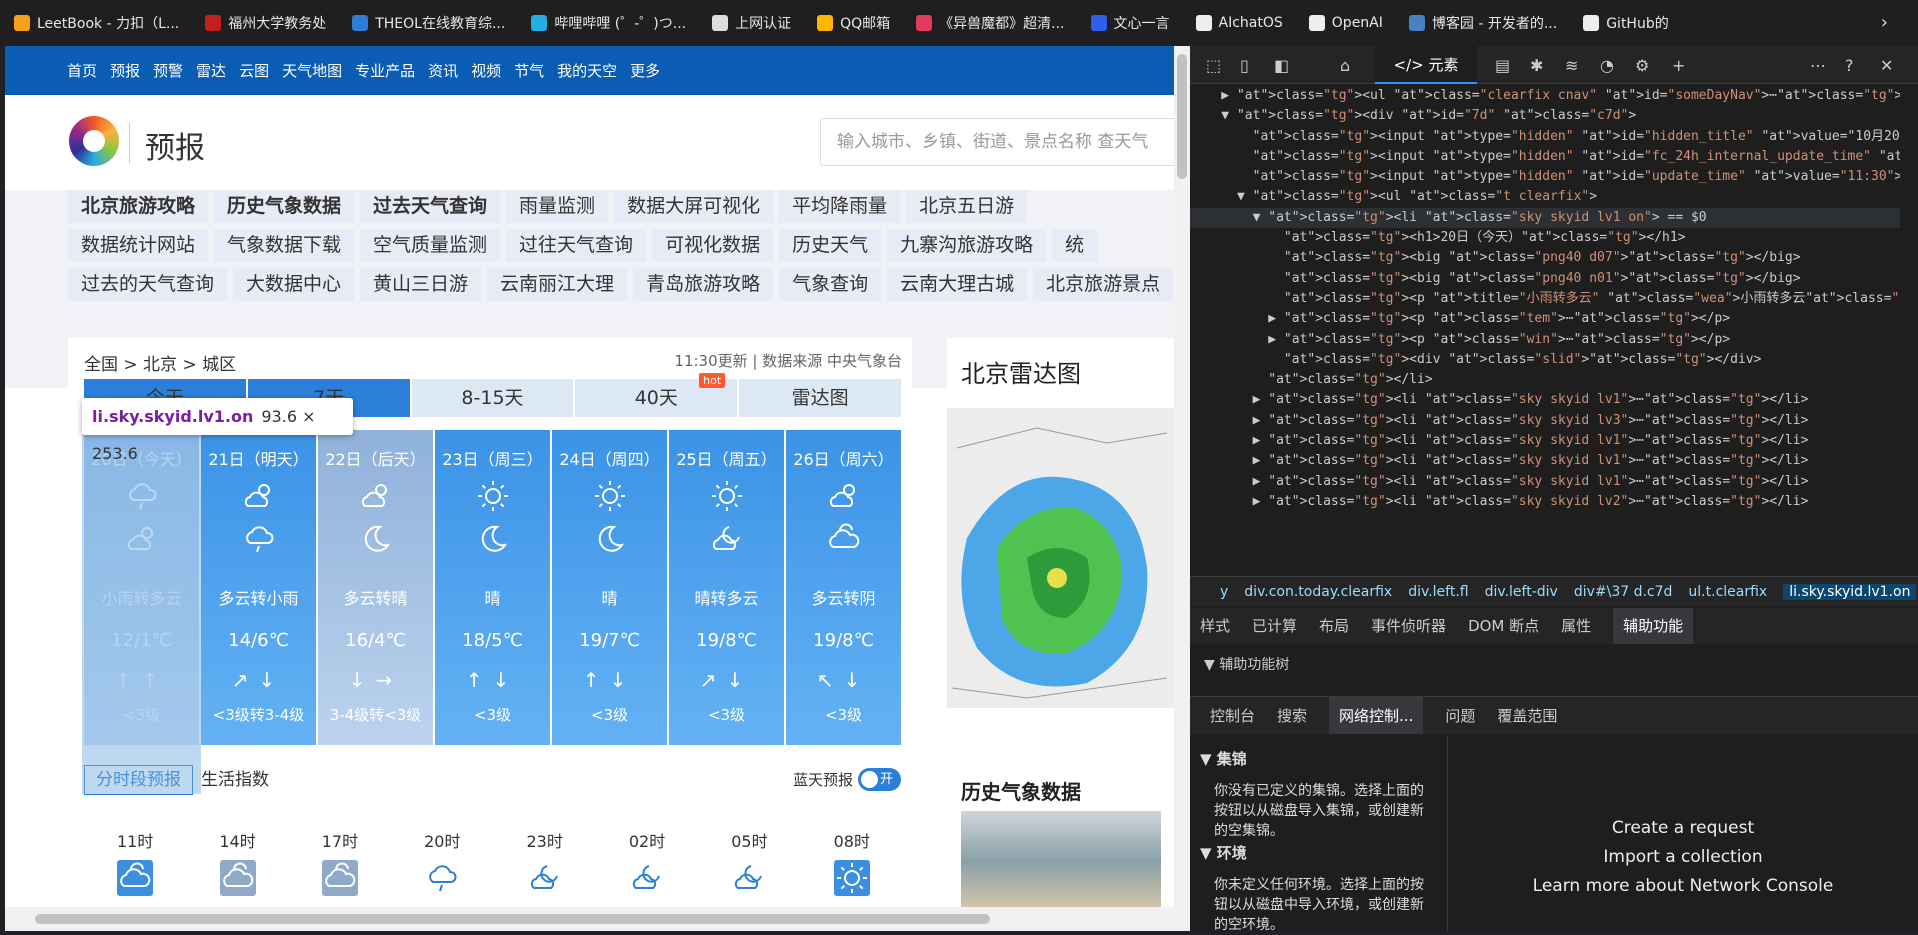 Image resolution: width=1918 pixels, height=935 pixels. What do you see at coordinates (1527, 715) in the screenshot?
I see `drawer-tab: 覆盖范围` at bounding box center [1527, 715].